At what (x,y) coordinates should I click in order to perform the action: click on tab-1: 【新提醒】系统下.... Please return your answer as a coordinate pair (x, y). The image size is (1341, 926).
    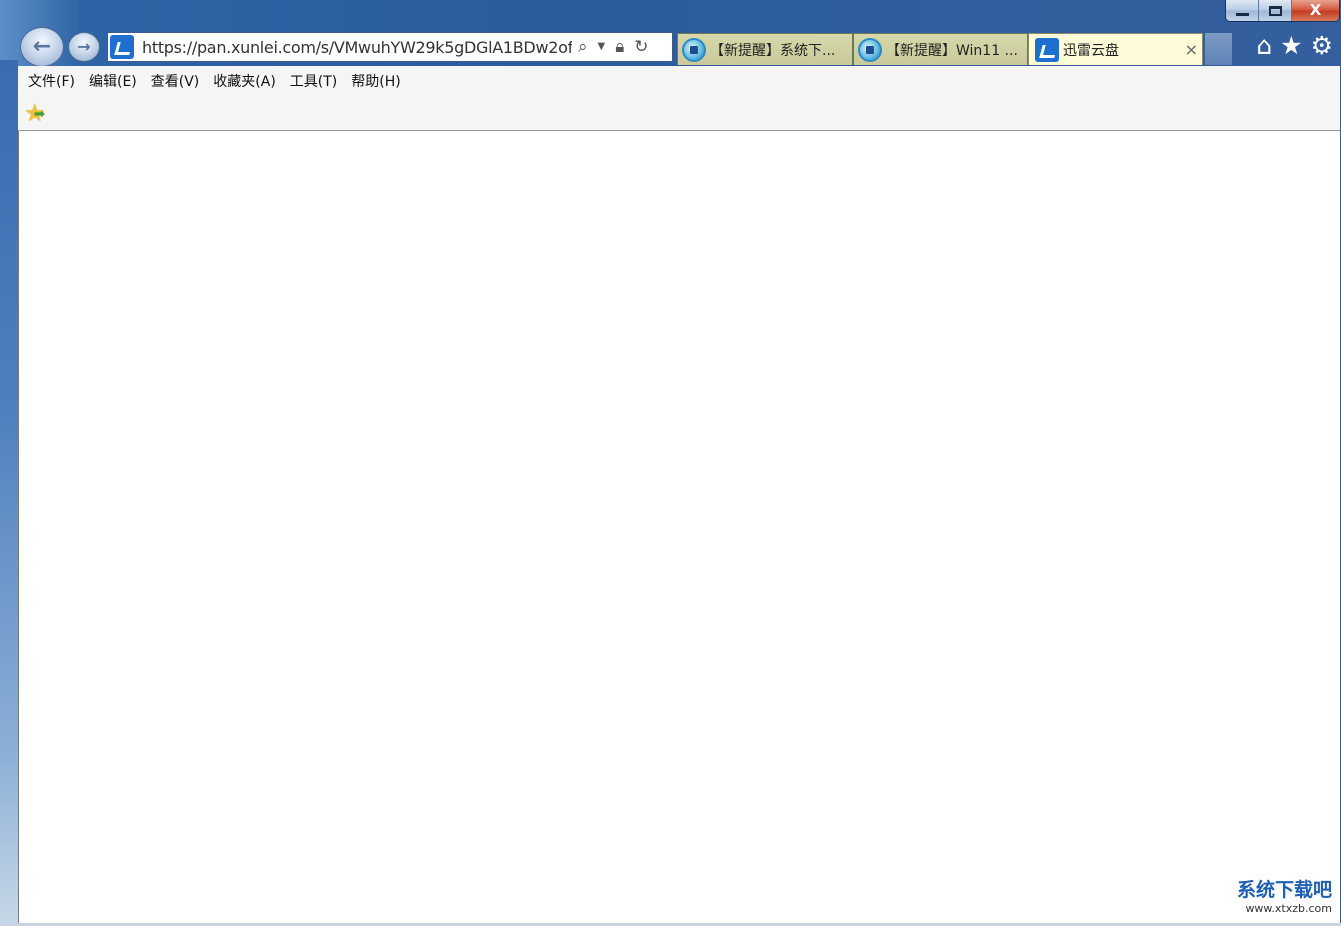
    Looking at the image, I should click on (765, 49).